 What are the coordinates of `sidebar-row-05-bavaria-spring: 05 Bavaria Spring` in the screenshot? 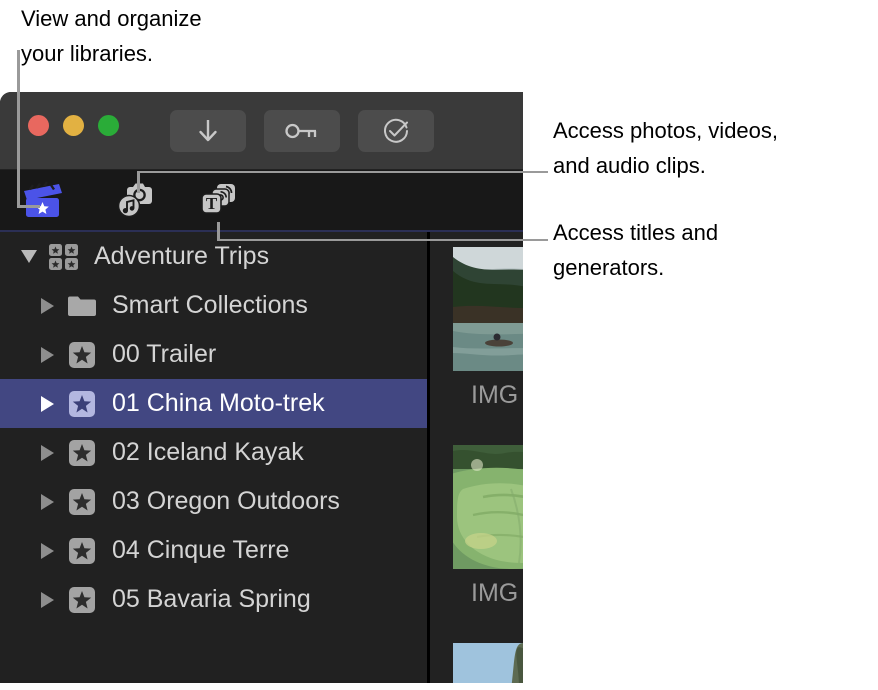 It's located at (213, 599).